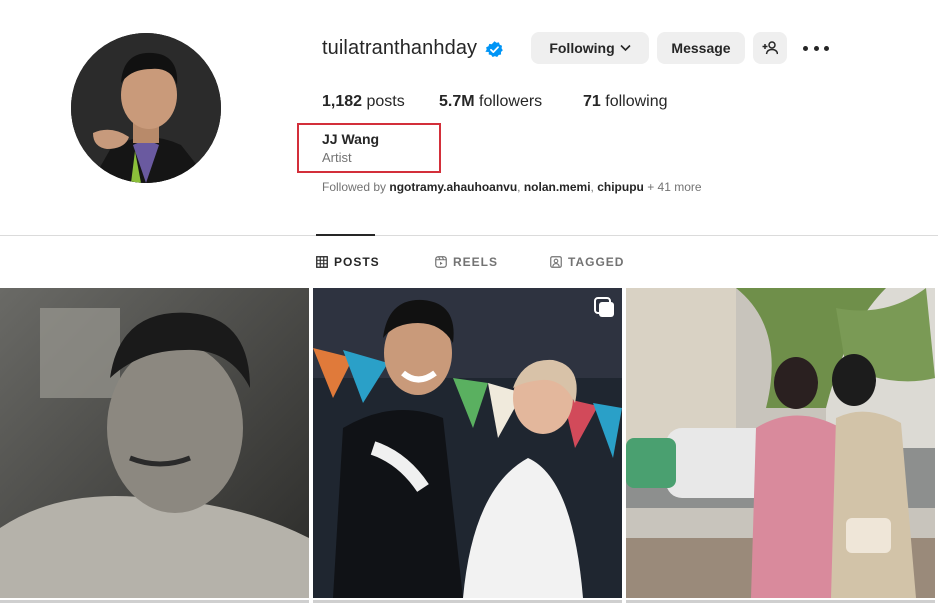  Describe the element at coordinates (596, 262) in the screenshot. I see `tab-tagged-label: TAGGED` at that location.